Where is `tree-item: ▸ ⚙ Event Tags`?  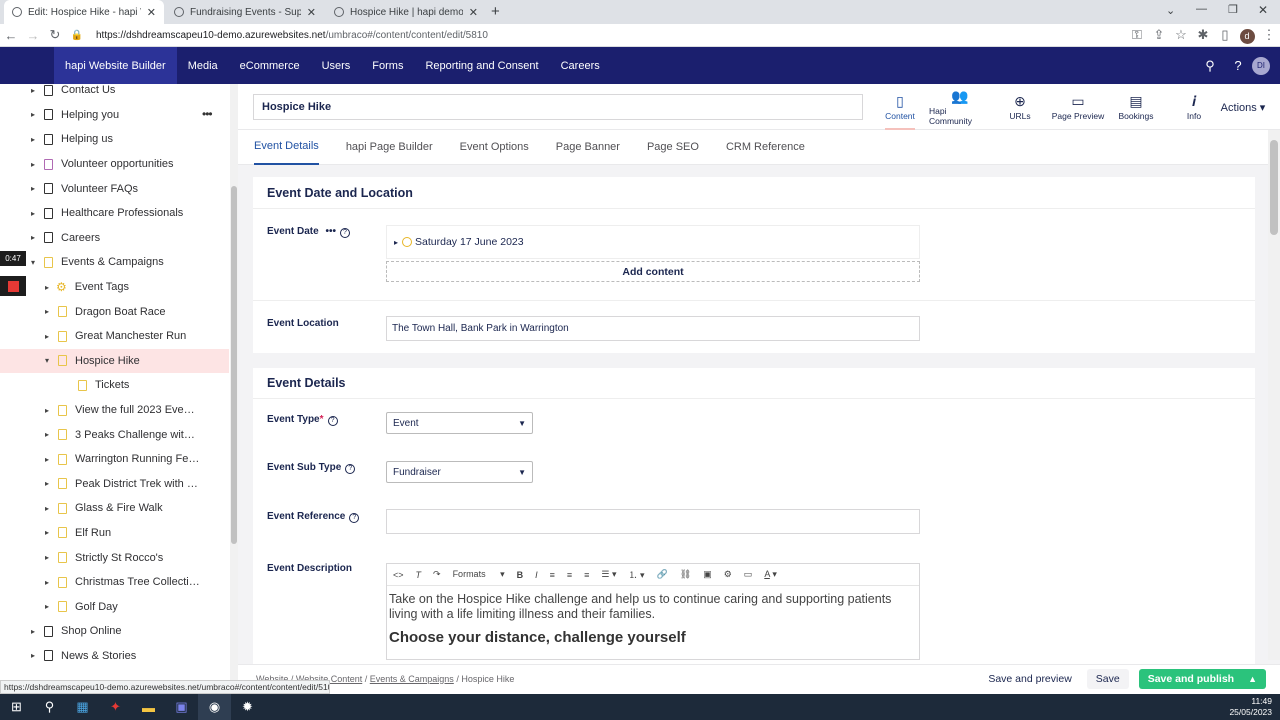 tree-item: ▸ ⚙ Event Tags is located at coordinates (114, 287).